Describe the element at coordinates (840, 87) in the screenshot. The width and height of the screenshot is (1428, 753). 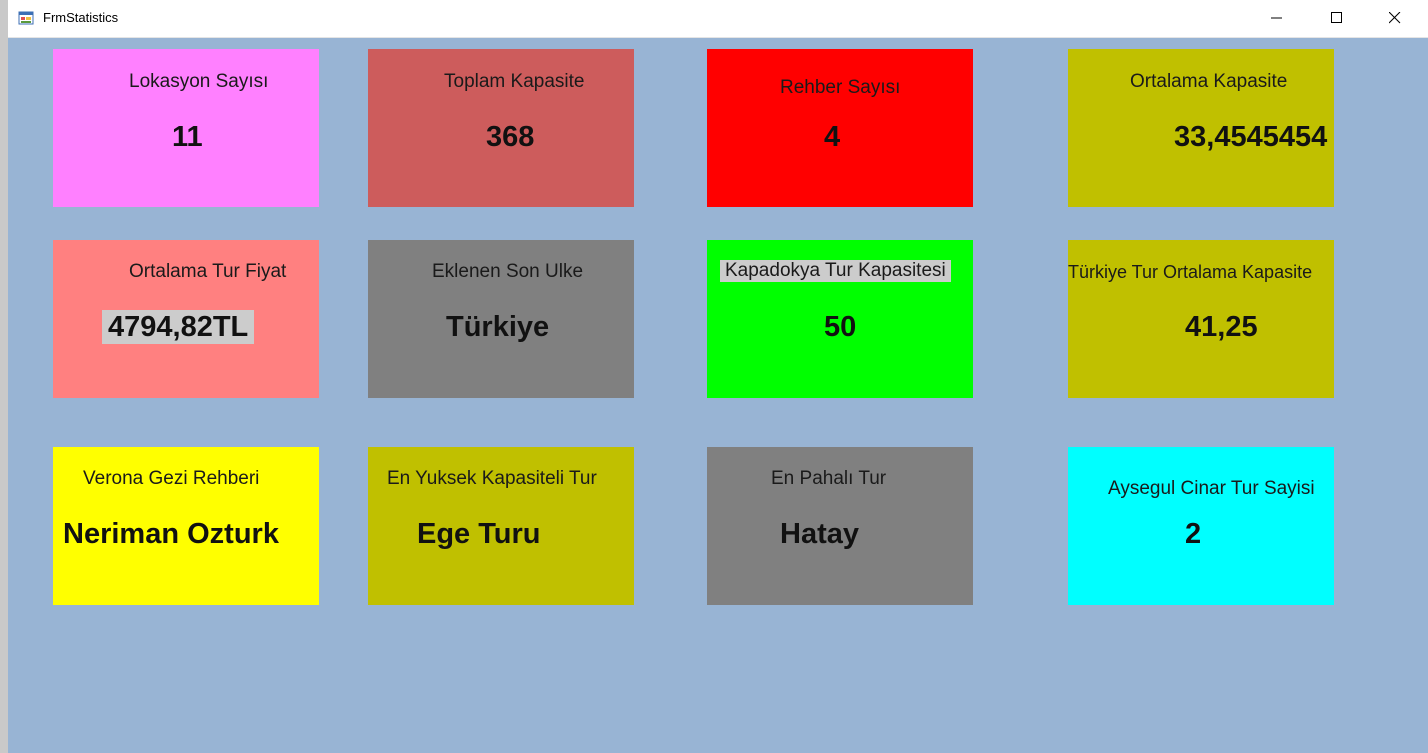
I see `card-label: Rehber Sayısı` at that location.